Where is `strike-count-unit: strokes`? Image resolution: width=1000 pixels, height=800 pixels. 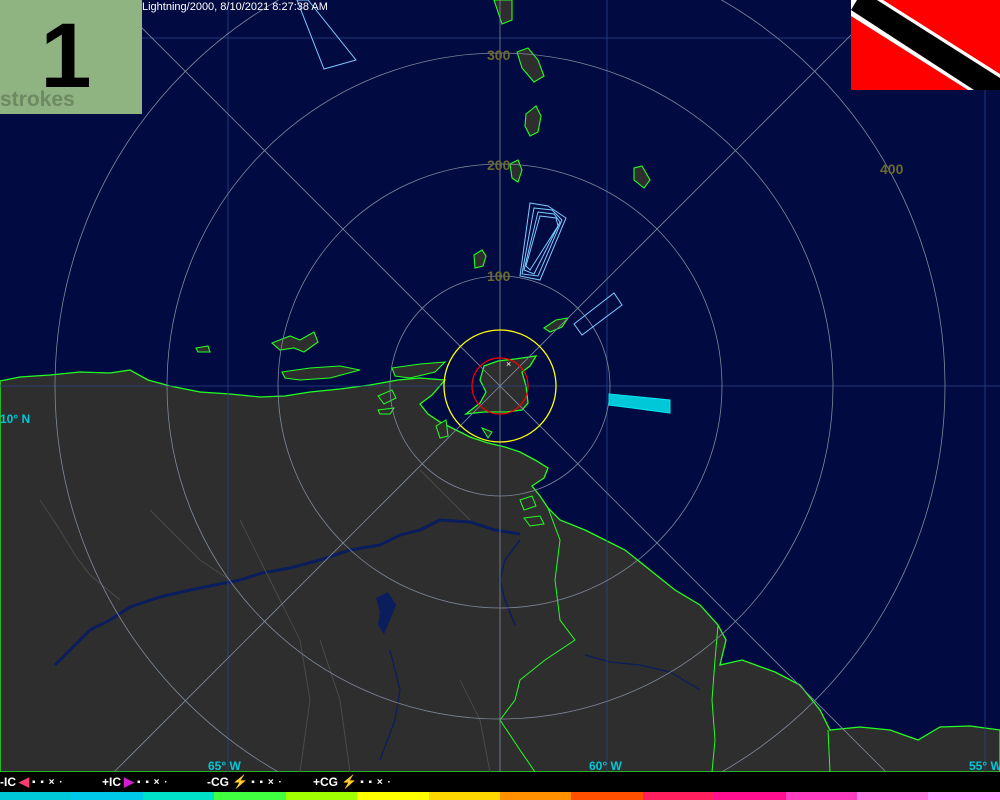
strike-count-unit: strokes is located at coordinates (37, 99).